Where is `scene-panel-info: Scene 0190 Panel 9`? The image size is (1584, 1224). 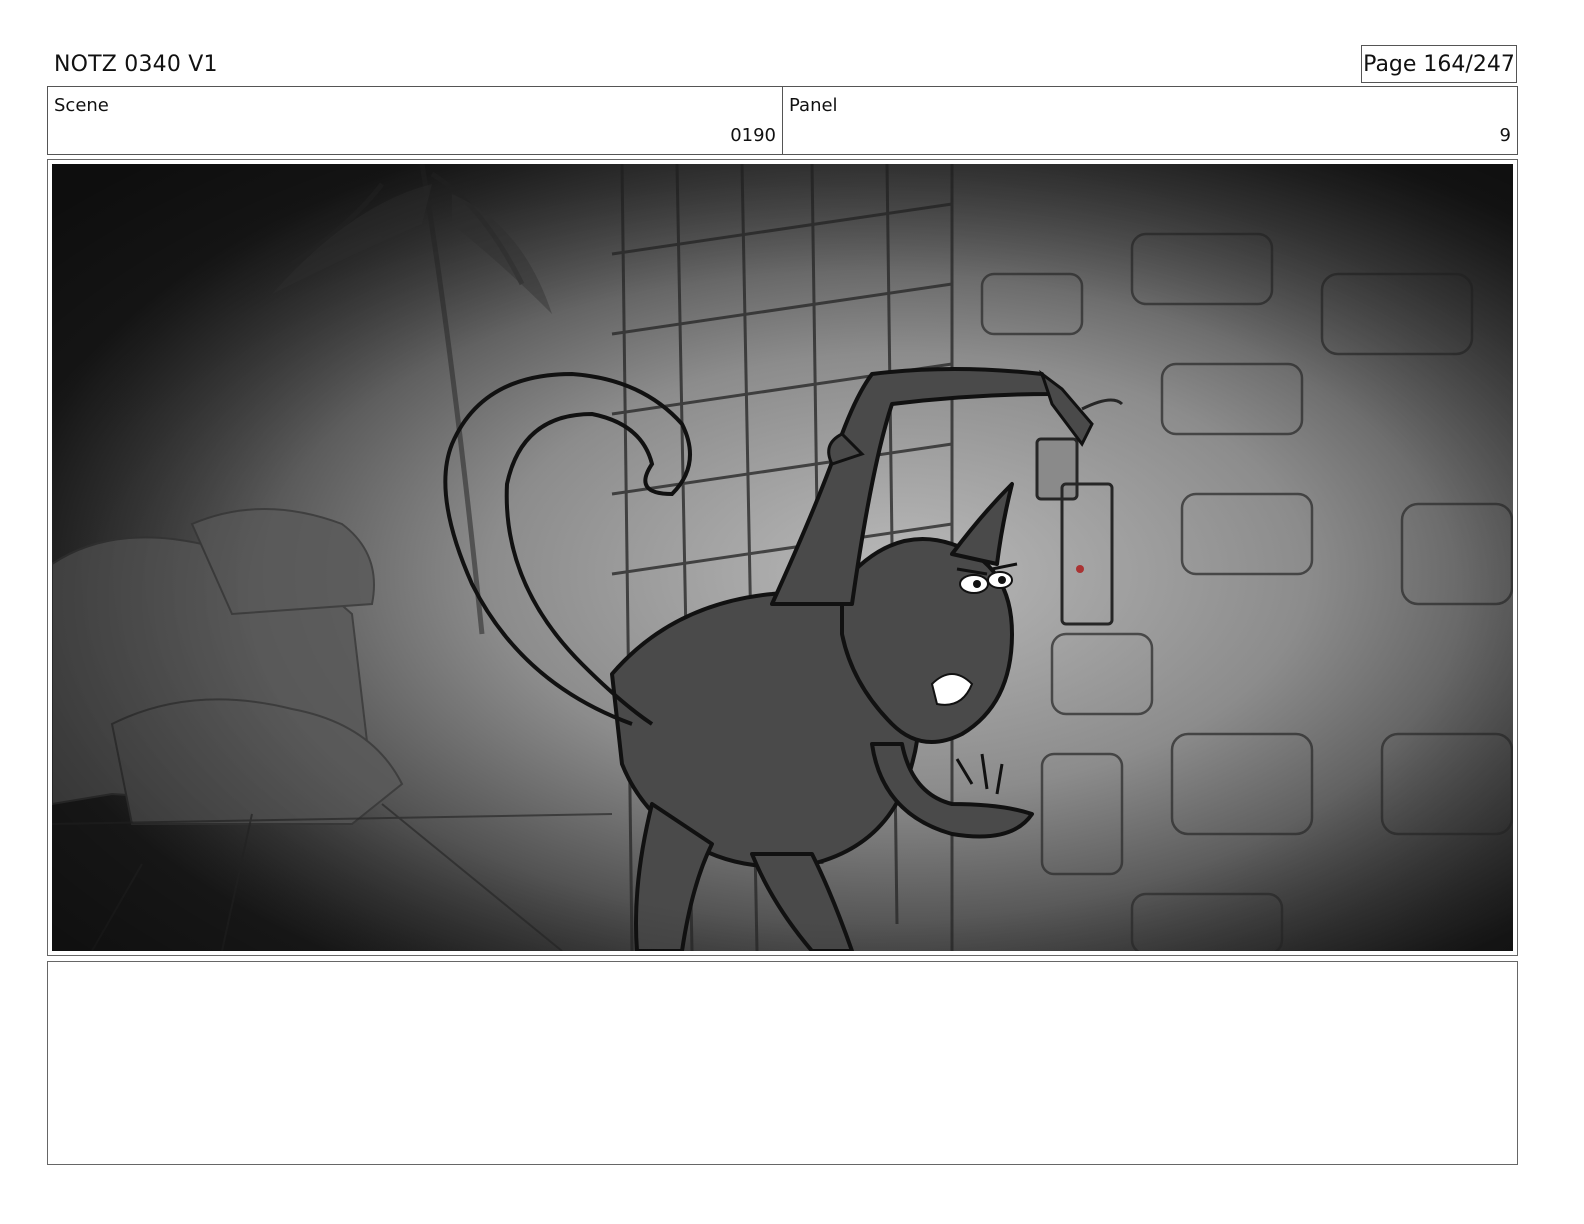 scene-panel-info: Scene 0190 Panel 9 is located at coordinates (782, 120).